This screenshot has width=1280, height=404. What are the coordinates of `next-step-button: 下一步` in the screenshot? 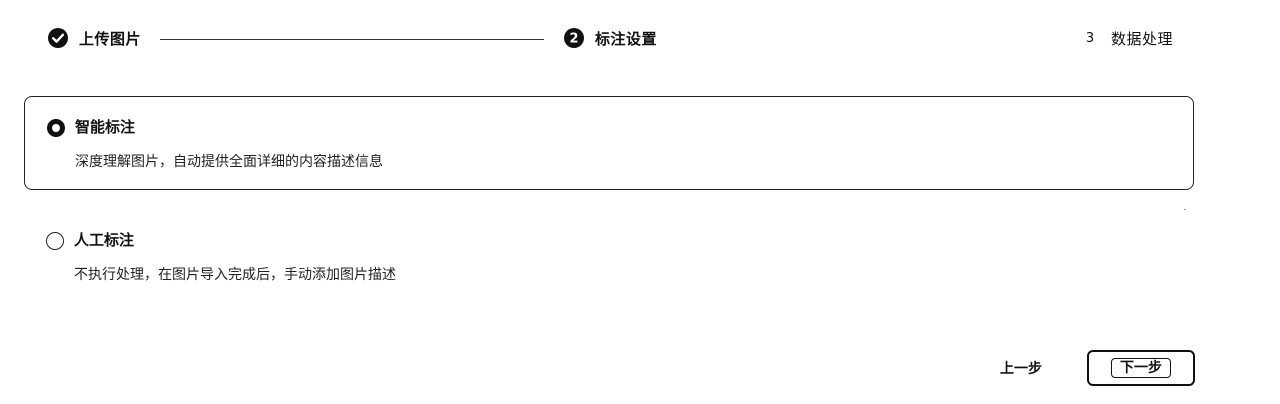 It's located at (1141, 368).